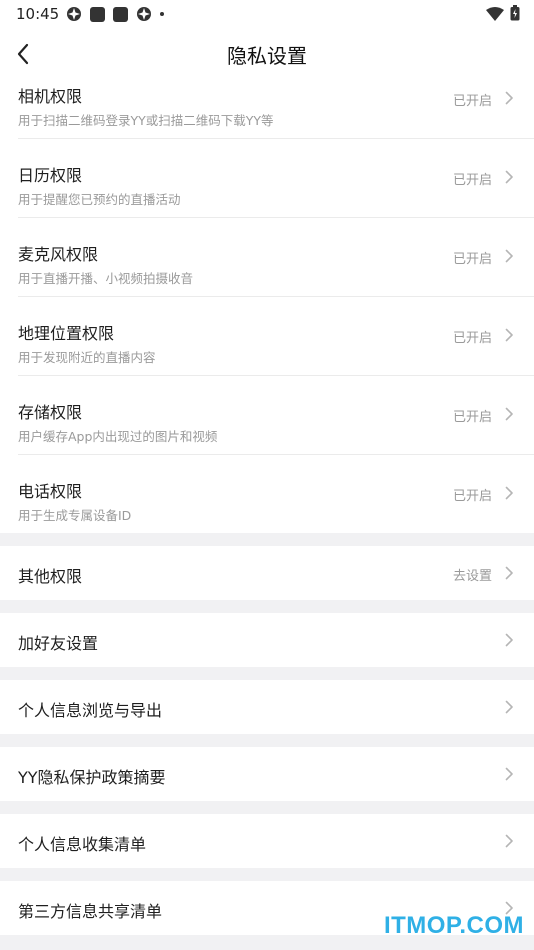 Image resolution: width=534 pixels, height=950 pixels. What do you see at coordinates (118, 436) in the screenshot?
I see `permission-desc: 用户缓存App内出现过的图片和视频` at bounding box center [118, 436].